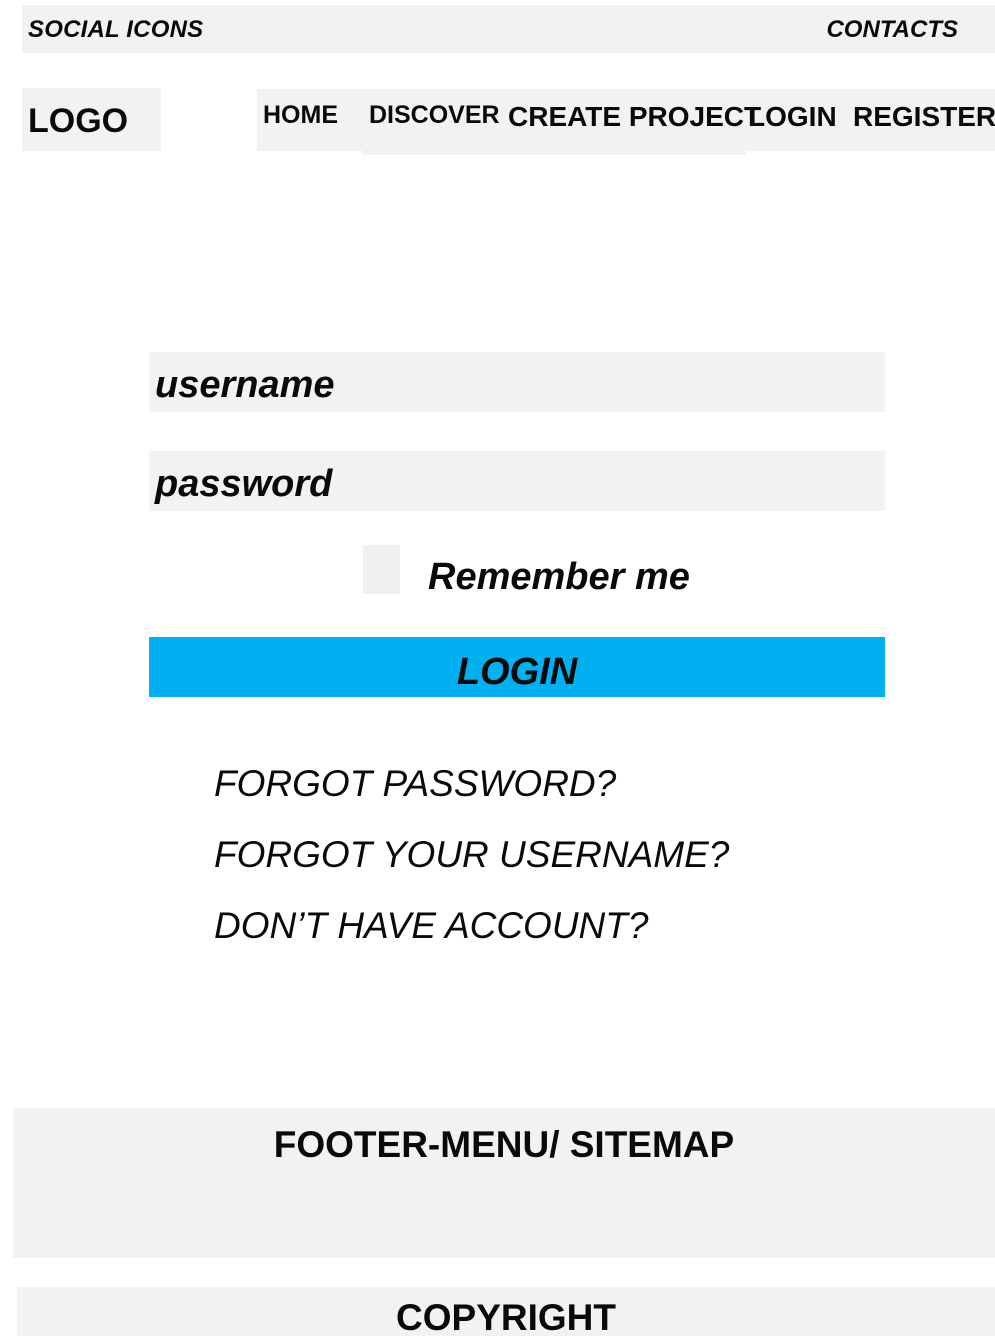 This screenshot has width=995, height=1336. What do you see at coordinates (415, 784) in the screenshot?
I see `forgot-password-link: FORGOT PASSWORD?` at bounding box center [415, 784].